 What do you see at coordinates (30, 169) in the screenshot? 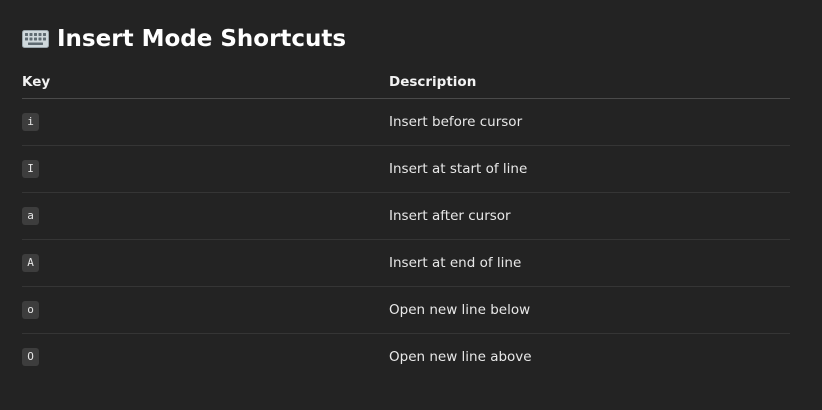
I see `key-badge: I` at bounding box center [30, 169].